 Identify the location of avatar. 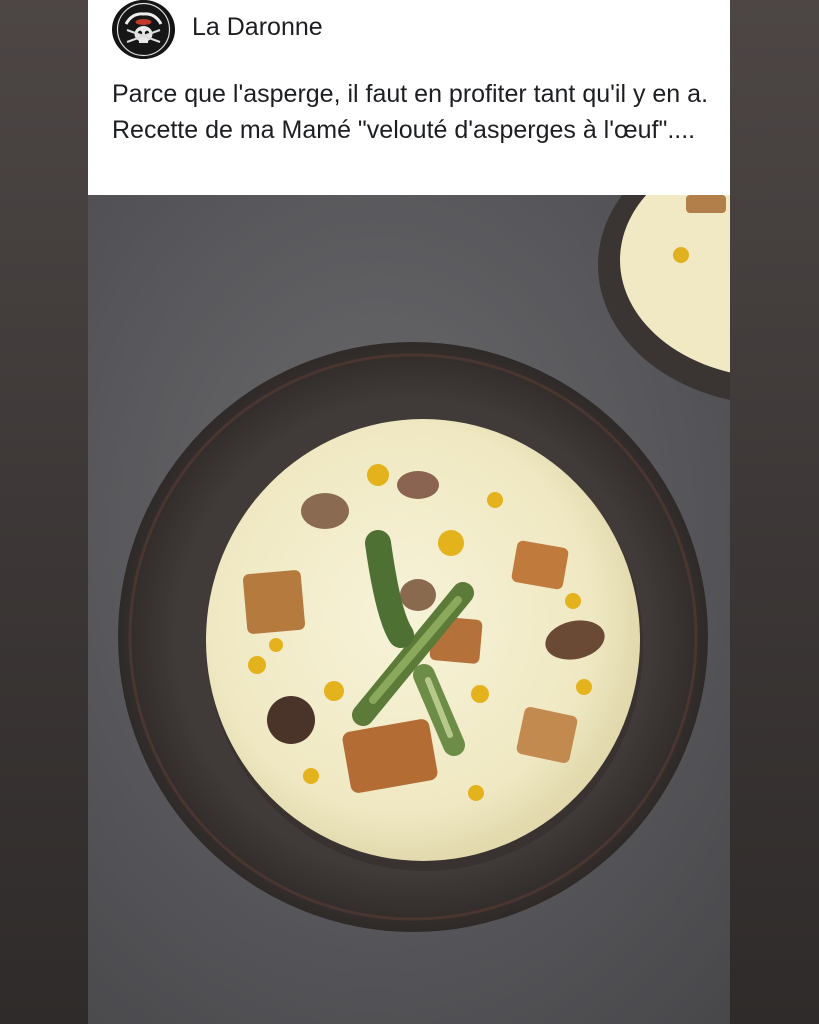
(143, 29).